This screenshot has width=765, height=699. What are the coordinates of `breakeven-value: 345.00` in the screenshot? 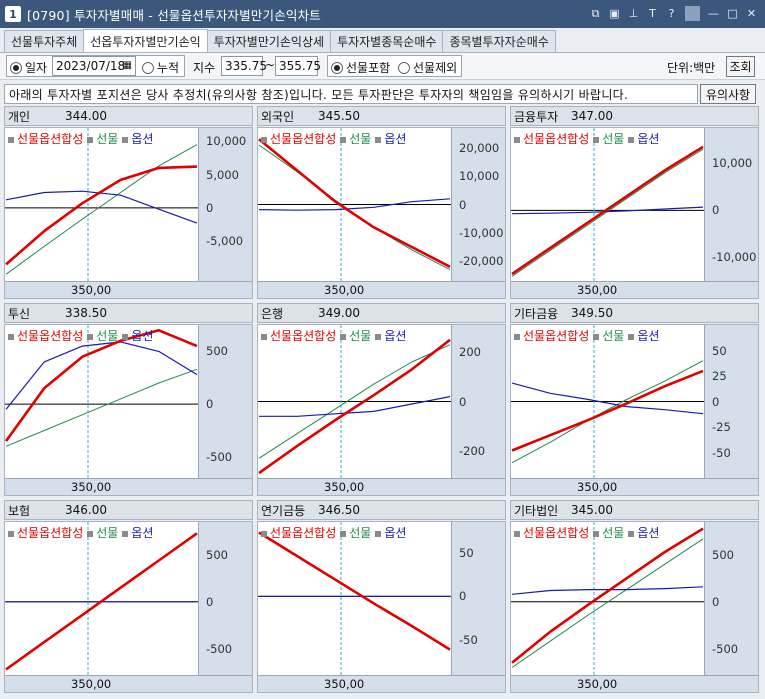 It's located at (592, 510).